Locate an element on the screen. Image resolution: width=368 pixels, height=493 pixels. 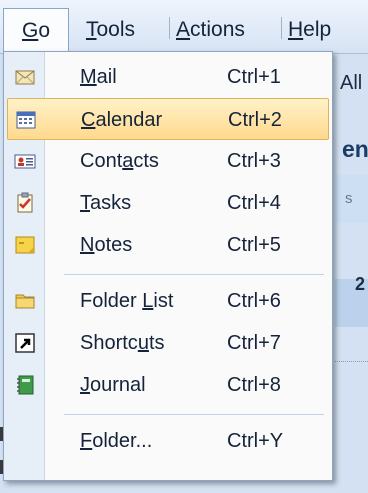
menu-item-journal: Journal Ctrl+8 is located at coordinates (168, 385).